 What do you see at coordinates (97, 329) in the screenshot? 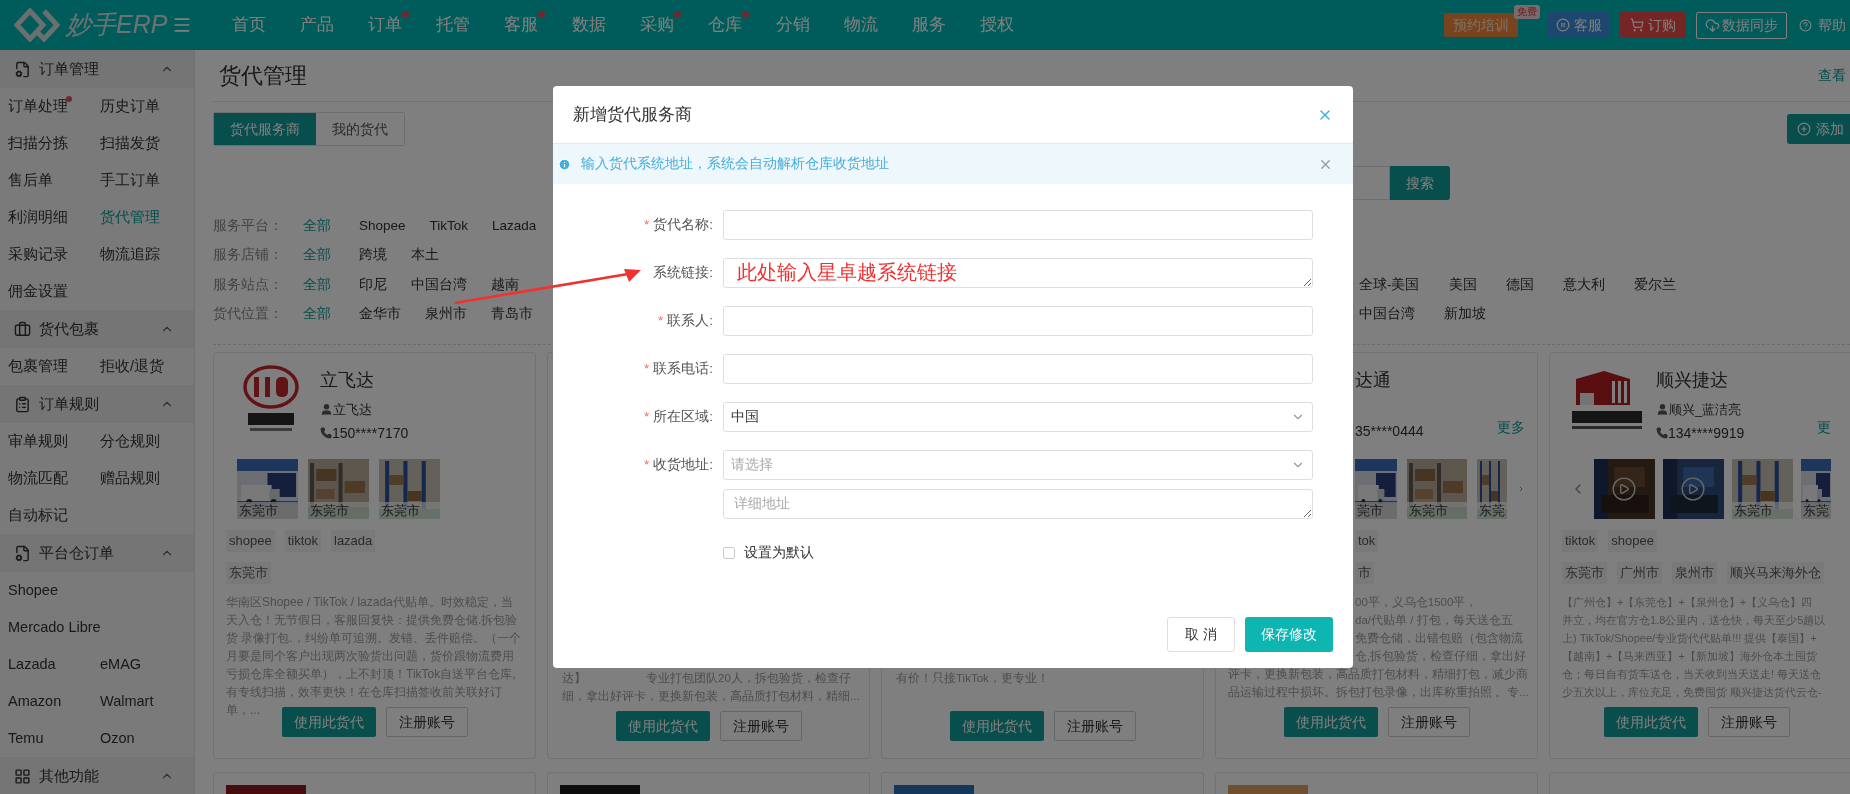
I see `sidebar-group-header: 货代包裹` at bounding box center [97, 329].